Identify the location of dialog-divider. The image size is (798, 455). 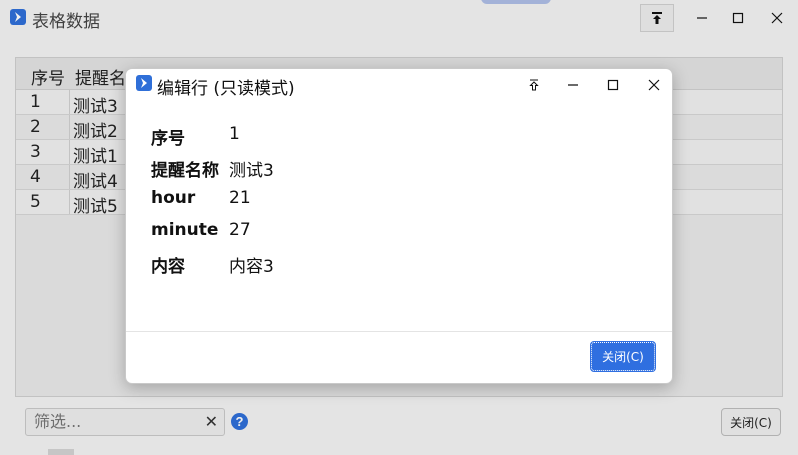
(399, 331).